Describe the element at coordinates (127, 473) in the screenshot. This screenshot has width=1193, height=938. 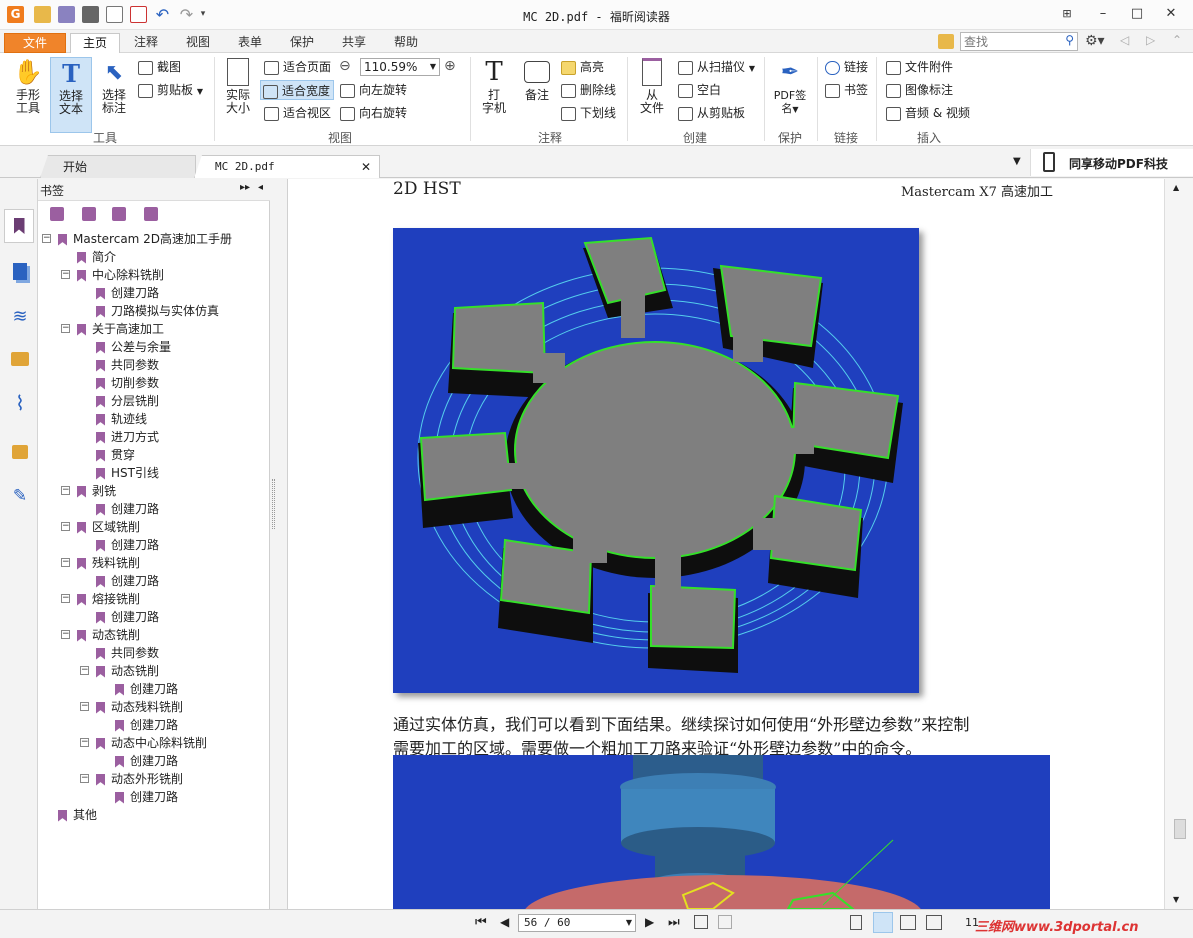
I see `bookmark-item: HST引线` at that location.